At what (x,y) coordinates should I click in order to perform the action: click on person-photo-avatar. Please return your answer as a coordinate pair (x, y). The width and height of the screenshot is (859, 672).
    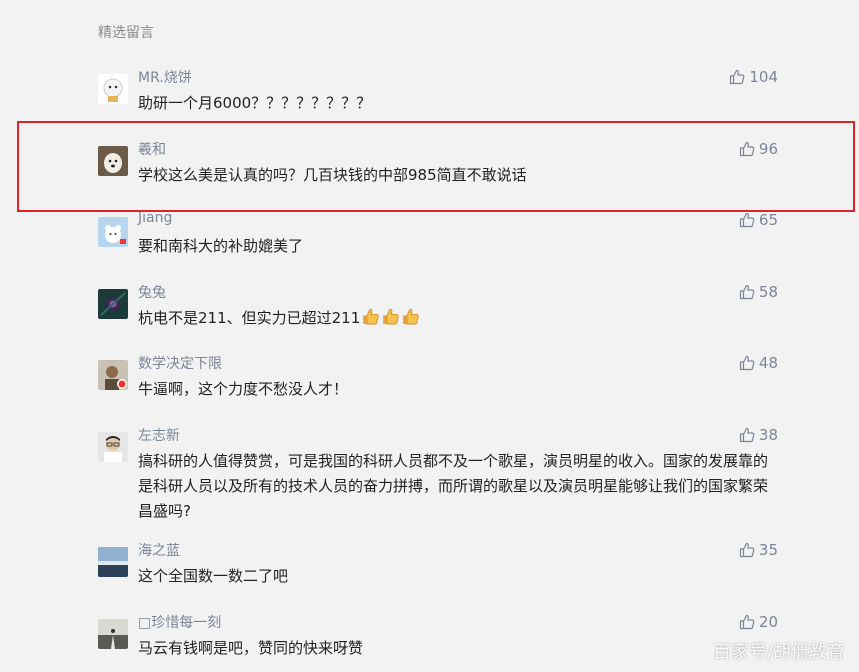
    Looking at the image, I should click on (113, 375).